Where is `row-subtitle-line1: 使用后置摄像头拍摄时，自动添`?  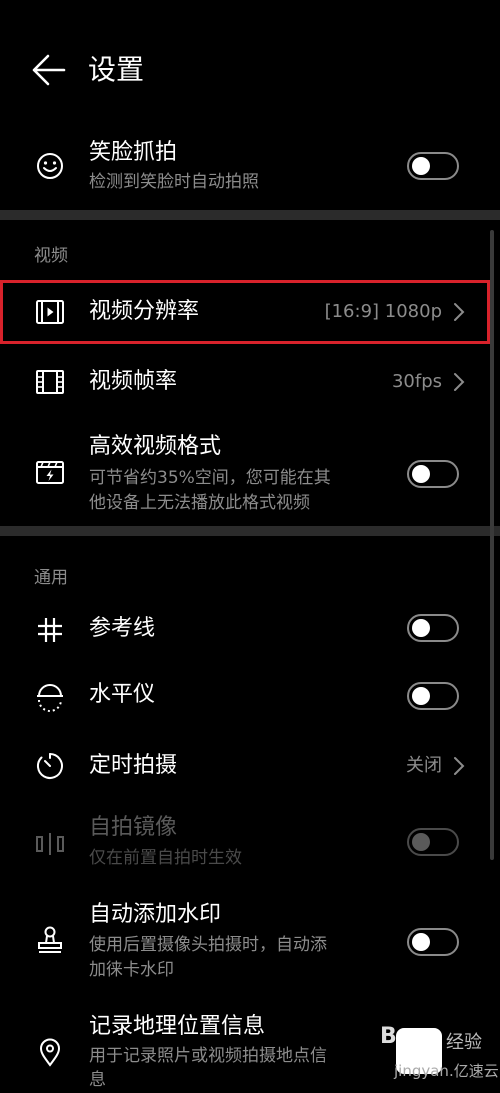 row-subtitle-line1: 使用后置摄像头拍摄时，自动添 is located at coordinates (208, 945).